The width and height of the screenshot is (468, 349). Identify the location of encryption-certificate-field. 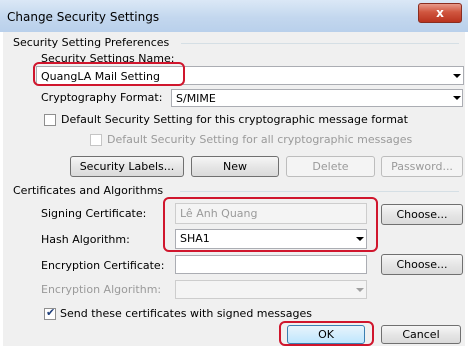
(271, 264).